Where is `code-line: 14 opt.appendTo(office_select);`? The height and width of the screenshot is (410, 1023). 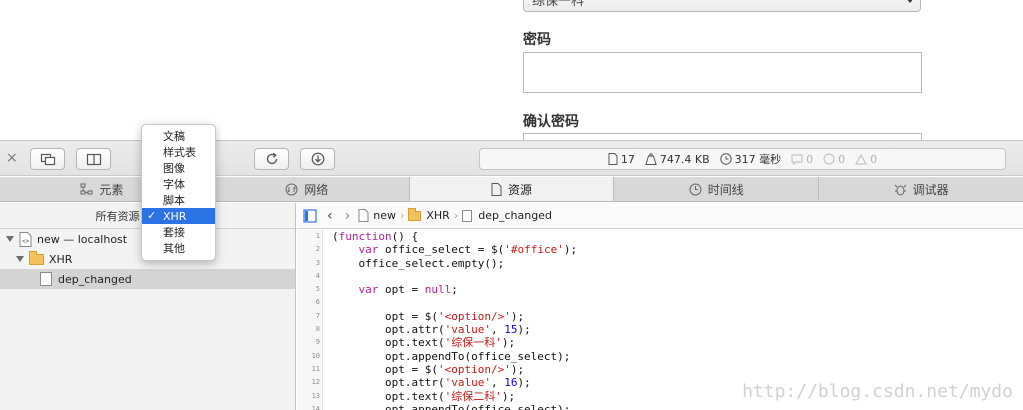
code-line: 14 opt.appendTo(office_select); is located at coordinates (660, 406).